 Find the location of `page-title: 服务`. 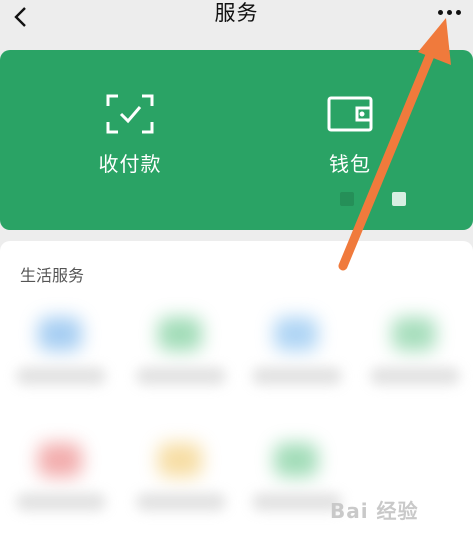

page-title: 服务 is located at coordinates (236, 13).